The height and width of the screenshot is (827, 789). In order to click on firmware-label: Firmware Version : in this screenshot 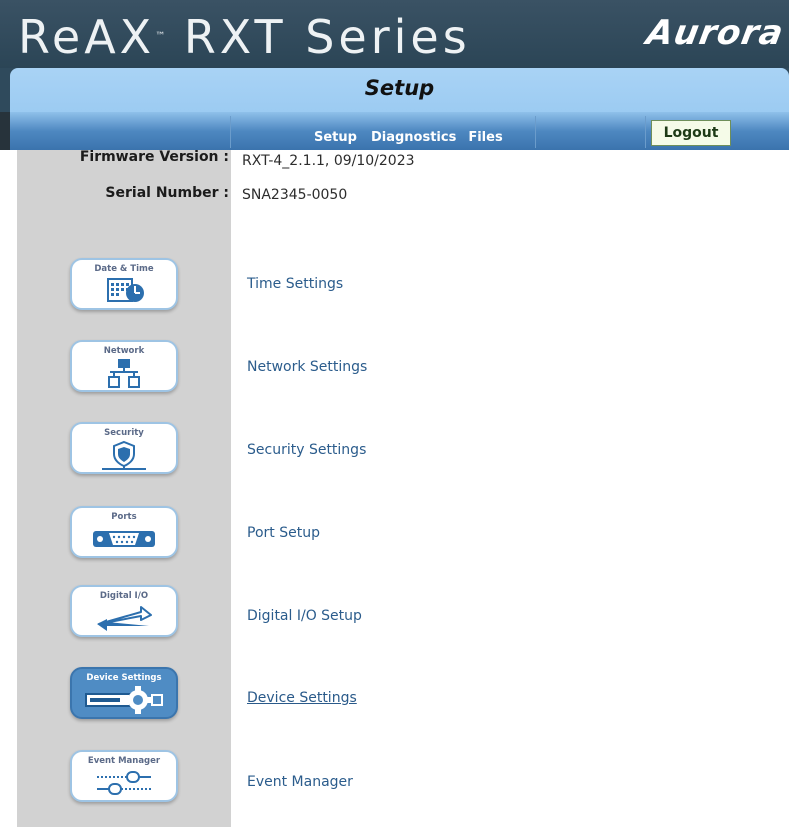, I will do `click(154, 157)`.